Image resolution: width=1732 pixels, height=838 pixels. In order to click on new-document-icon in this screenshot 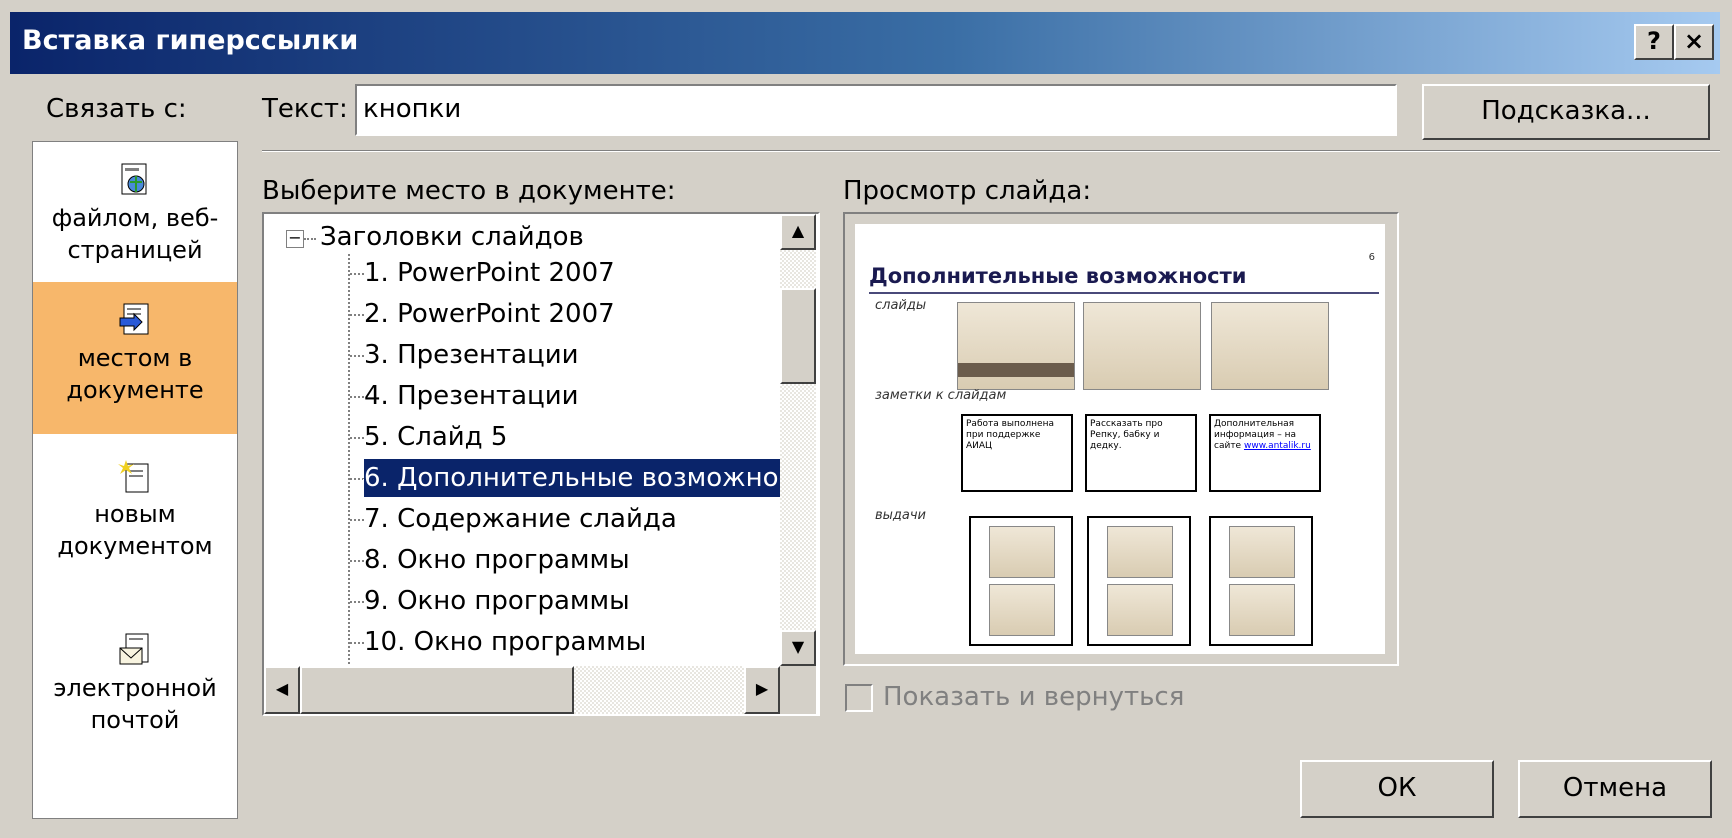, I will do `click(133, 476)`.